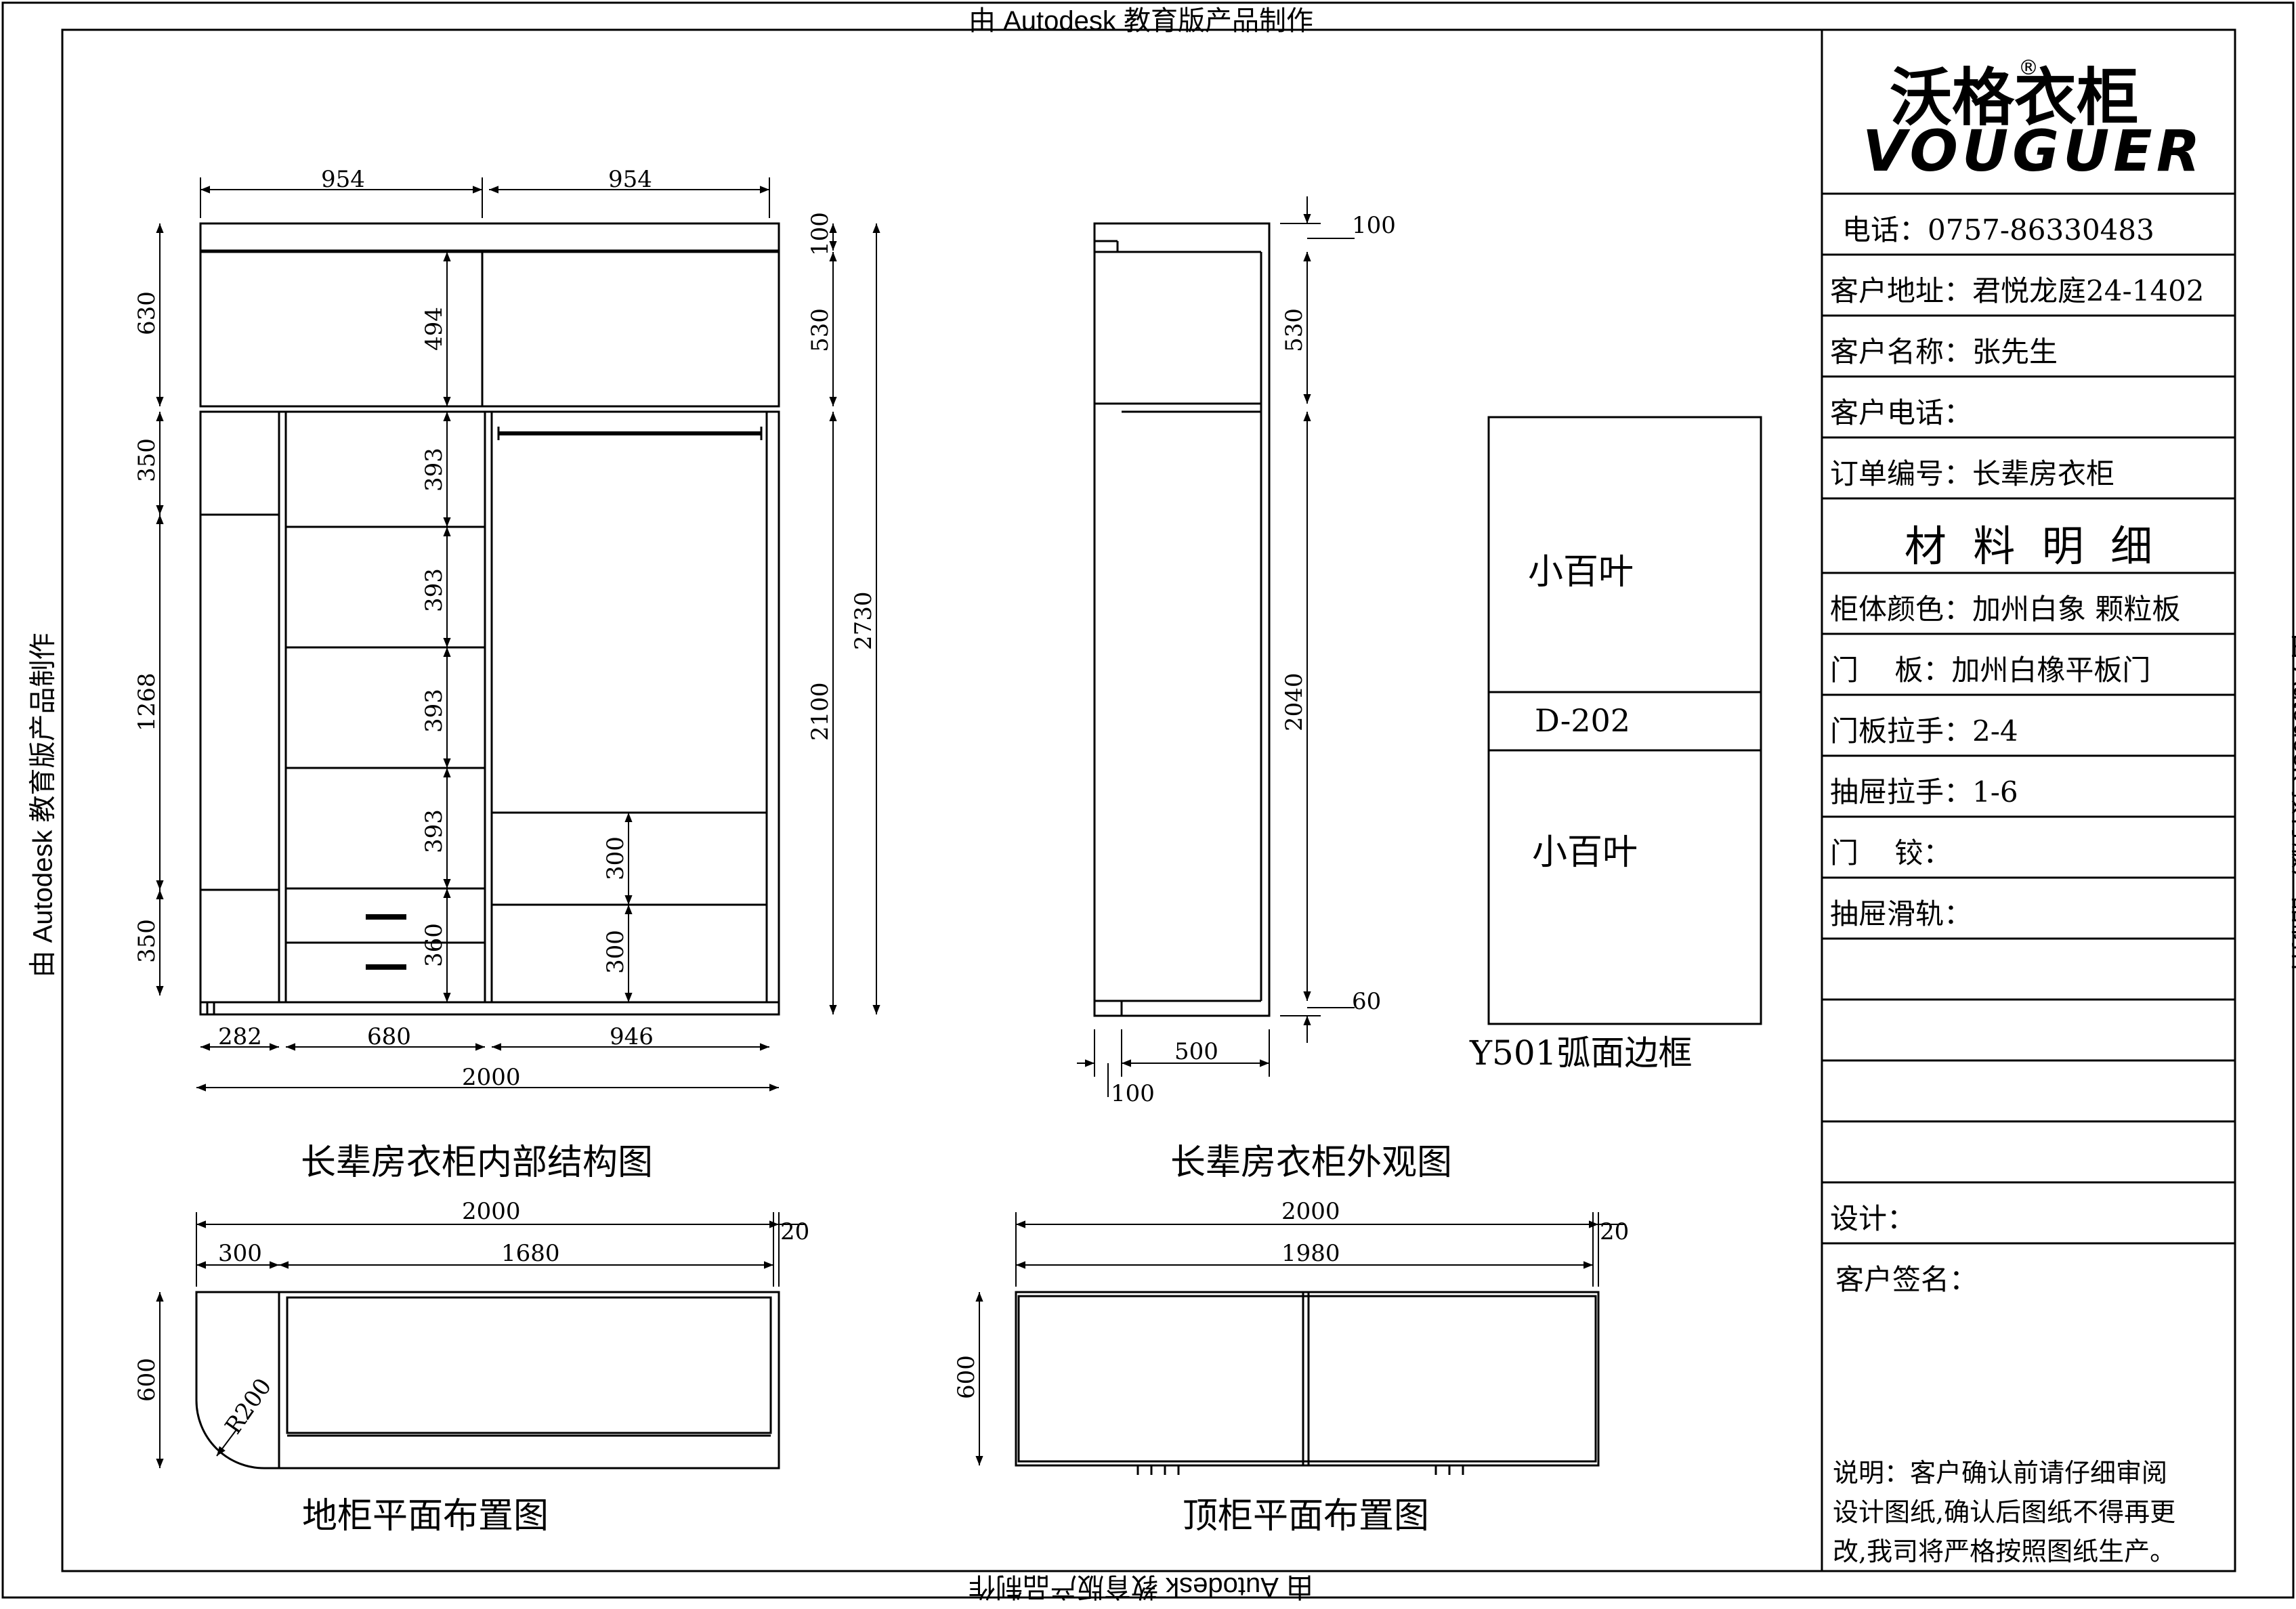  I want to click on interior-structure-drawing, so click(490, 619).